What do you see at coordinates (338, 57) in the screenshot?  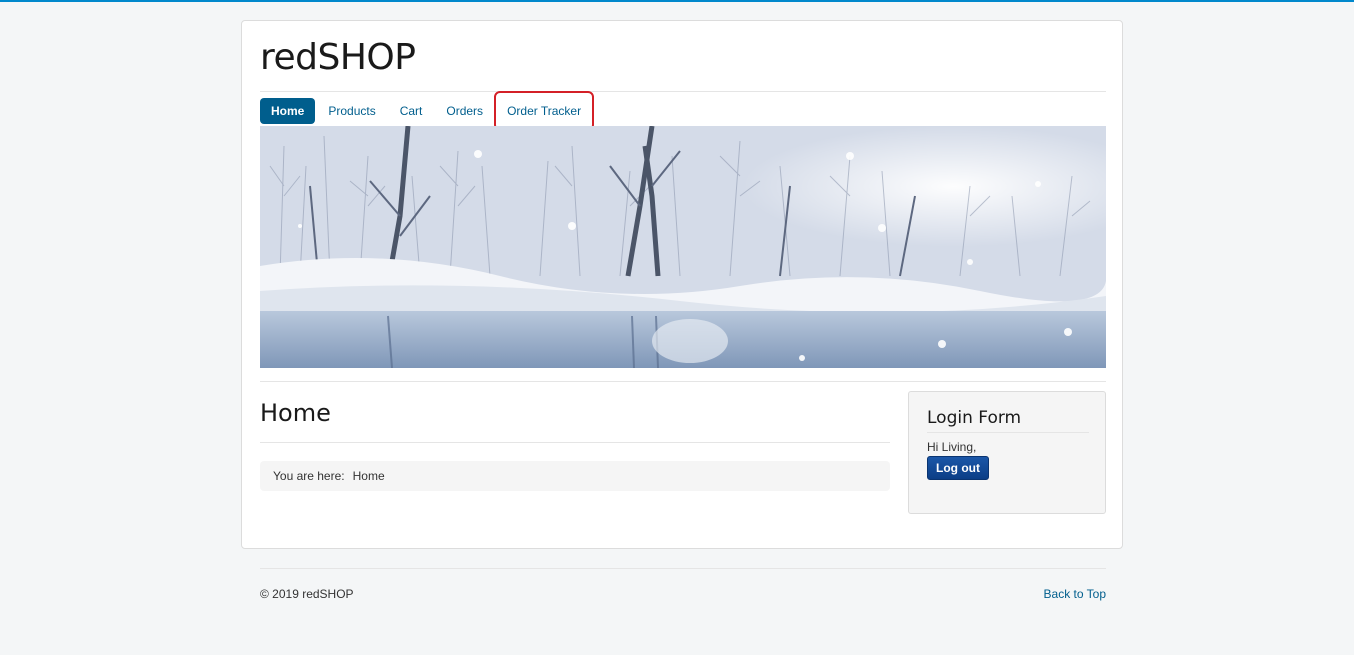 I see `site-brand: redSHOP` at bounding box center [338, 57].